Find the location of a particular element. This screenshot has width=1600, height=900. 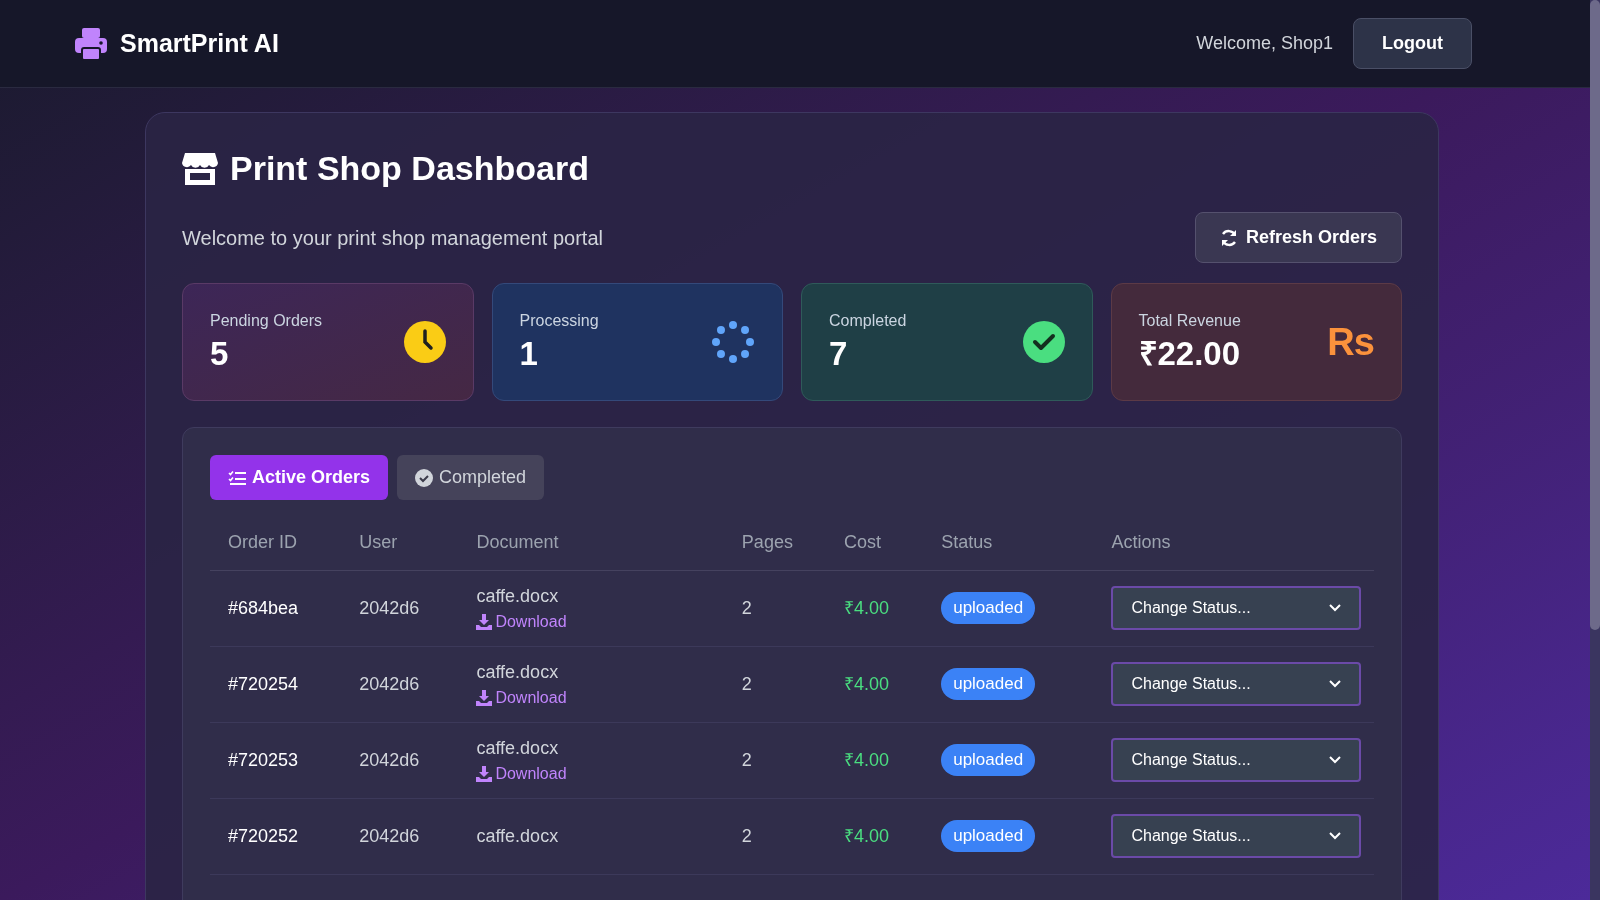

stat-label: Processing is located at coordinates (559, 321).